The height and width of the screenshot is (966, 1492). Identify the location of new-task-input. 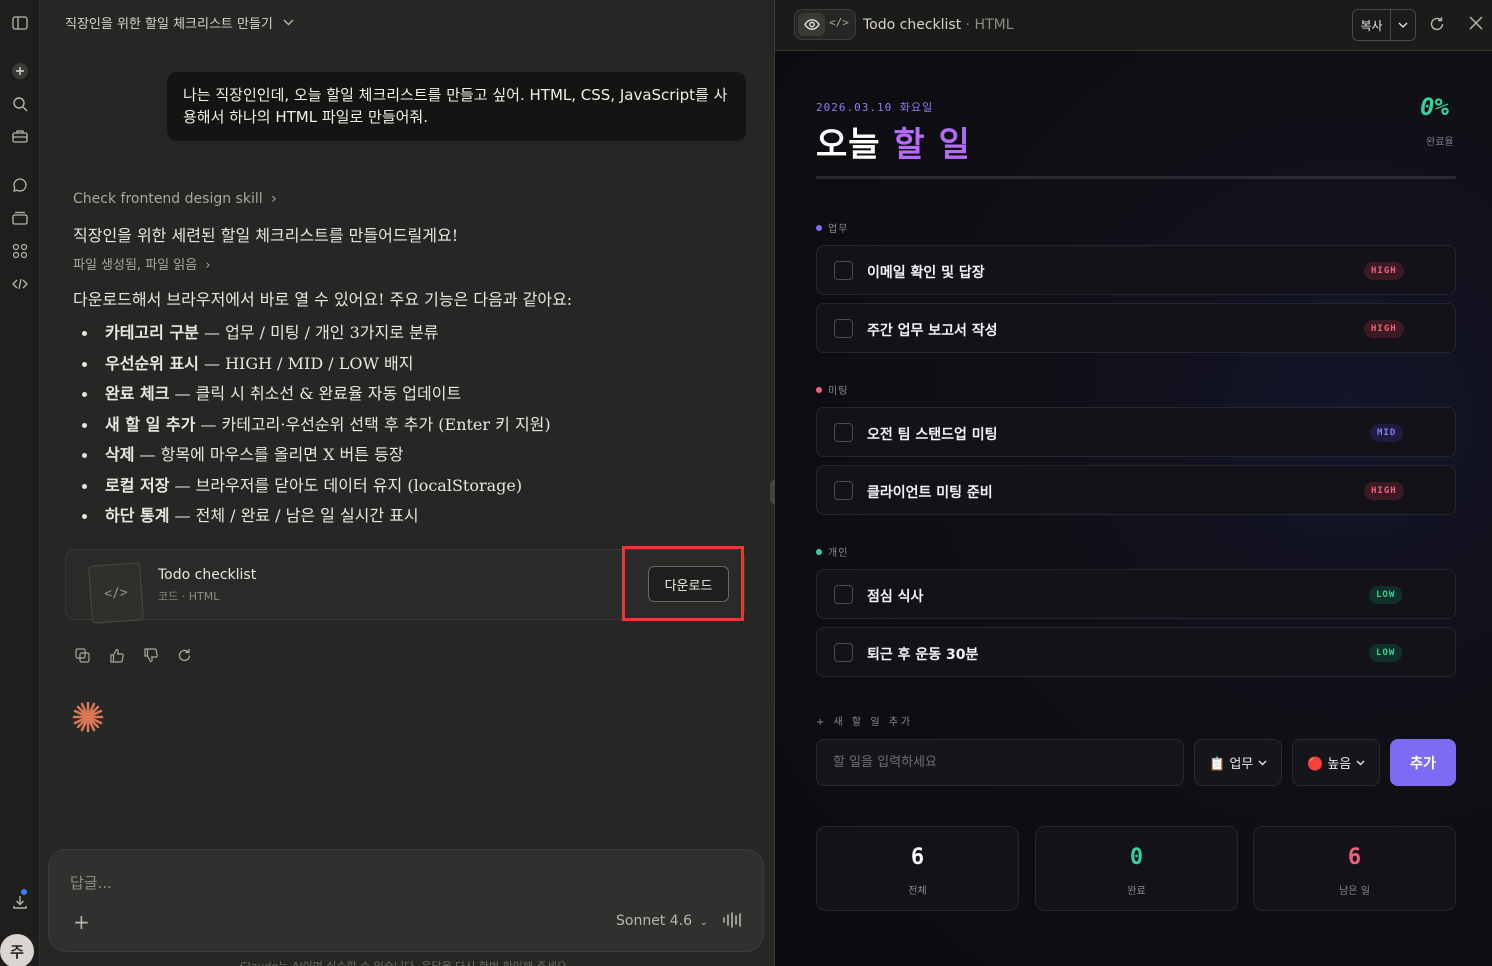
(1000, 762).